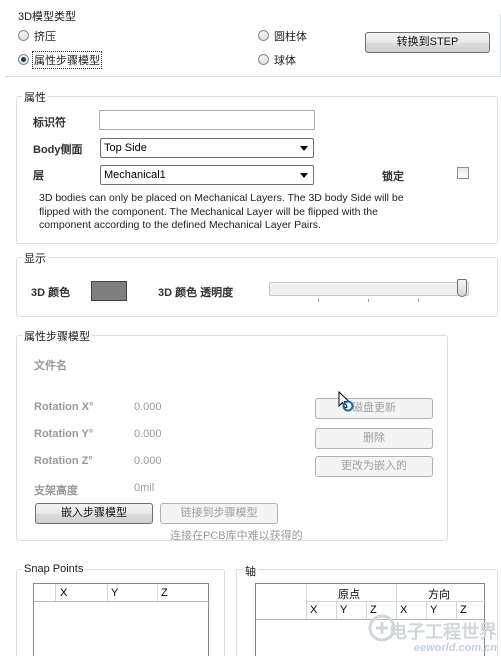 The image size is (501, 656). Describe the element at coordinates (58, 150) in the screenshot. I see `body-side-label: Body侧面` at that location.